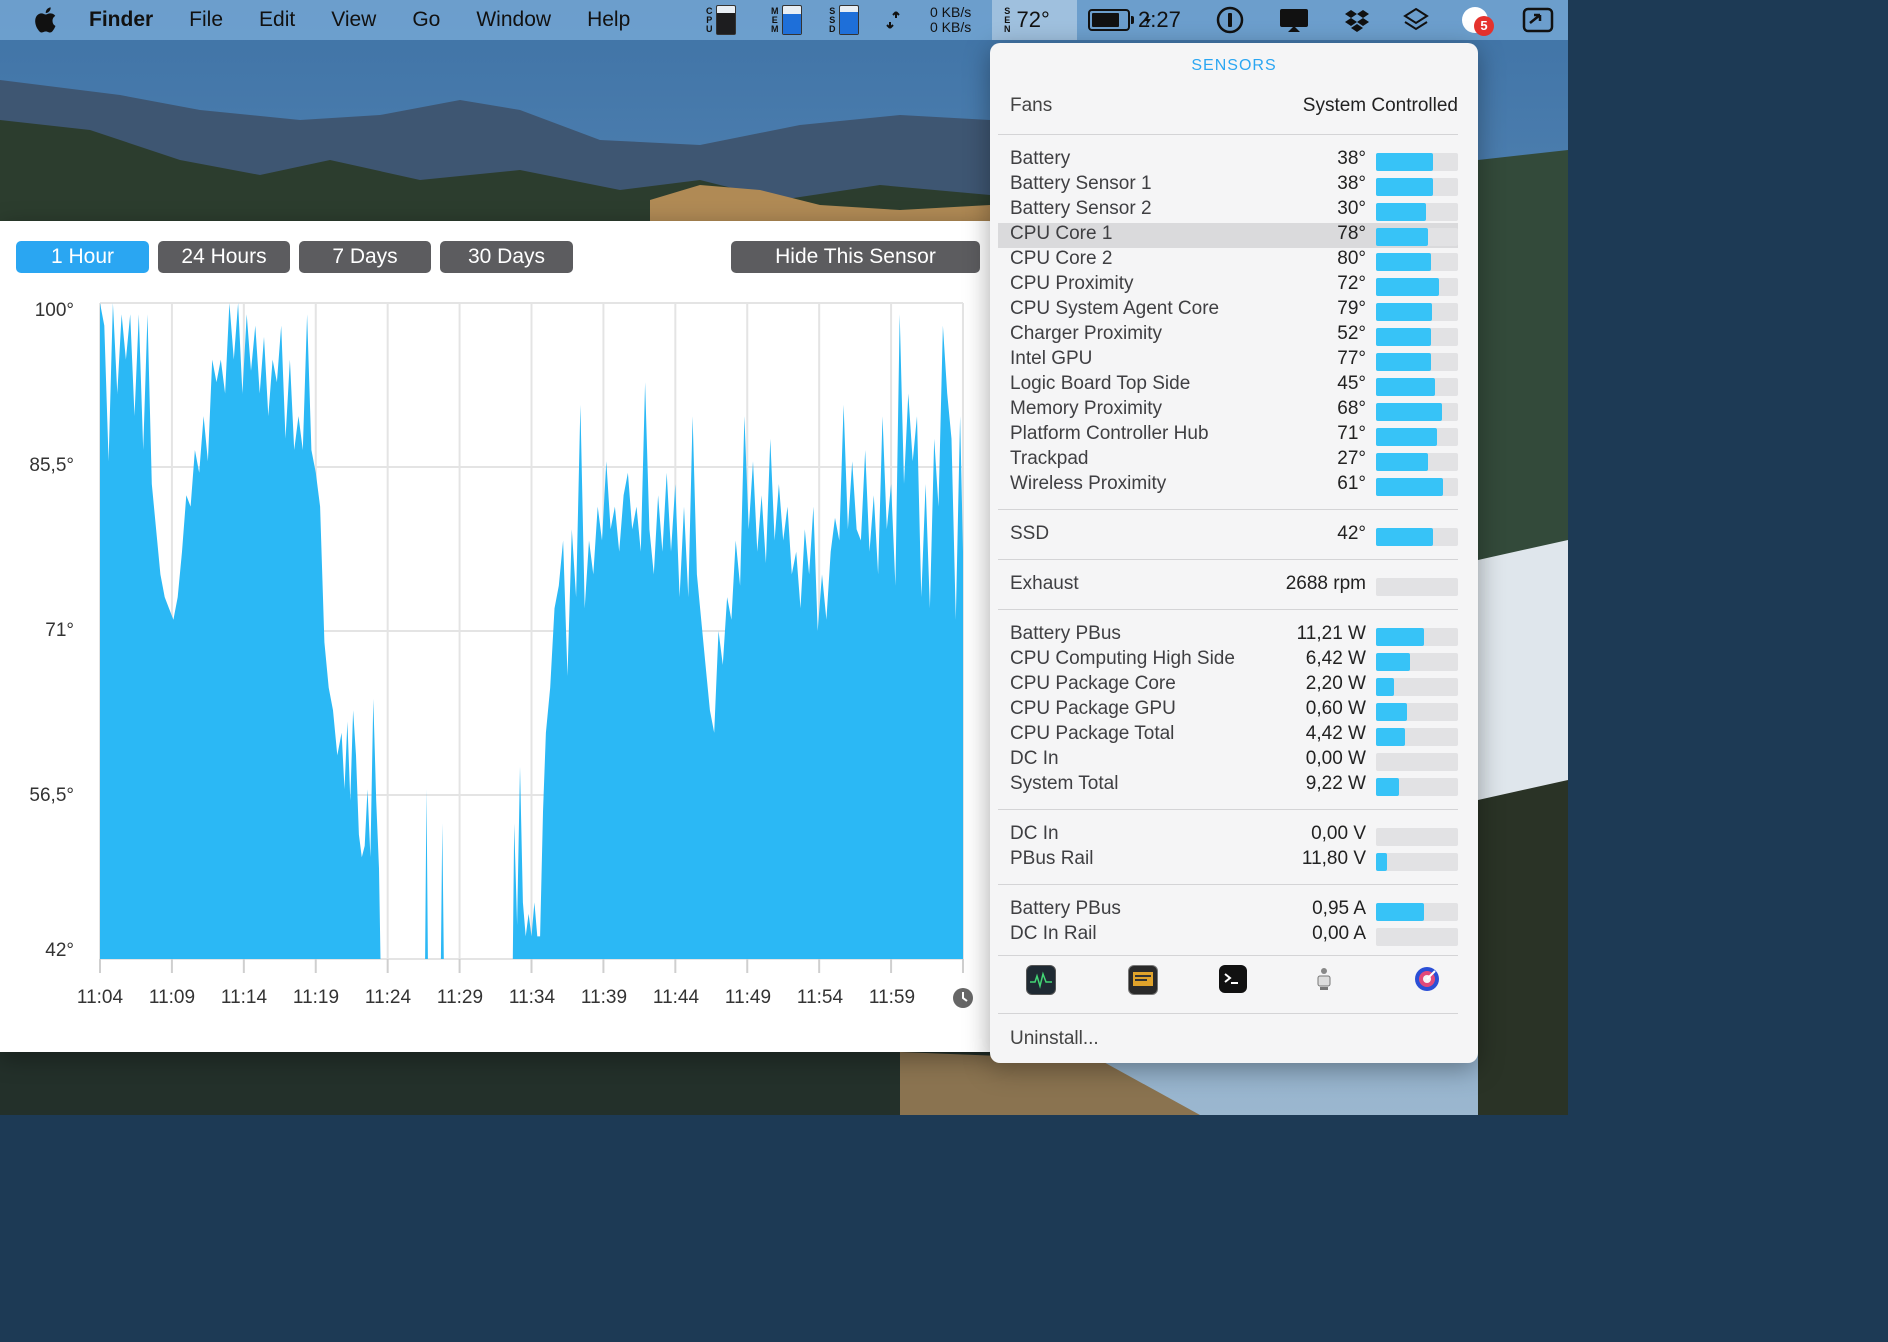 The width and height of the screenshot is (1888, 1342). What do you see at coordinates (353, 20) in the screenshot?
I see `menu-view: View` at bounding box center [353, 20].